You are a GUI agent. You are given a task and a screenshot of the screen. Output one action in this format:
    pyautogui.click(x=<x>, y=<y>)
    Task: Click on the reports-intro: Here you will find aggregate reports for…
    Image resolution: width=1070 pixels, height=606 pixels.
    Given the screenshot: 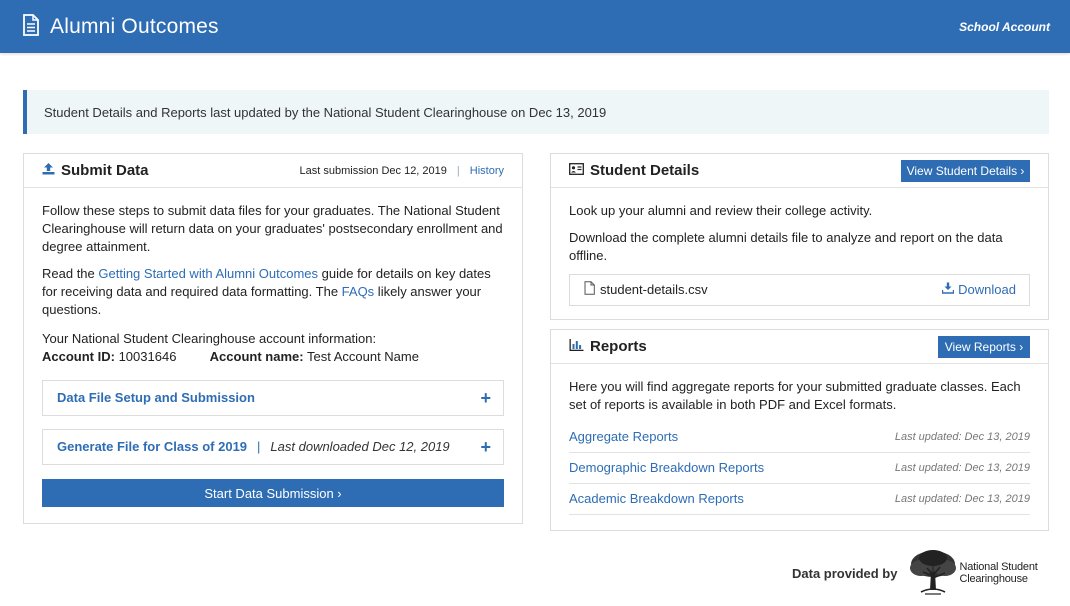 What is the action you would take?
    pyautogui.click(x=795, y=395)
    